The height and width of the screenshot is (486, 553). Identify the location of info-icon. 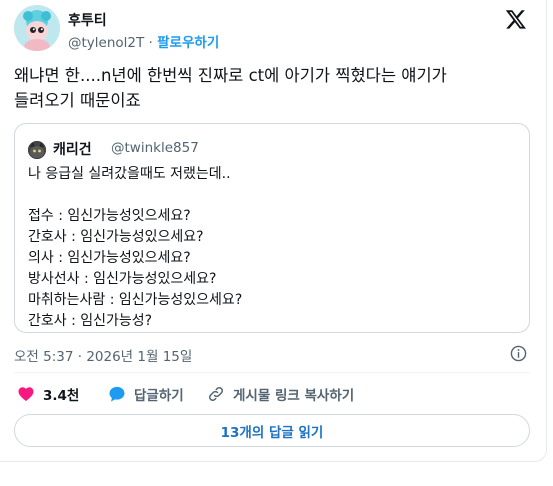
(518, 353).